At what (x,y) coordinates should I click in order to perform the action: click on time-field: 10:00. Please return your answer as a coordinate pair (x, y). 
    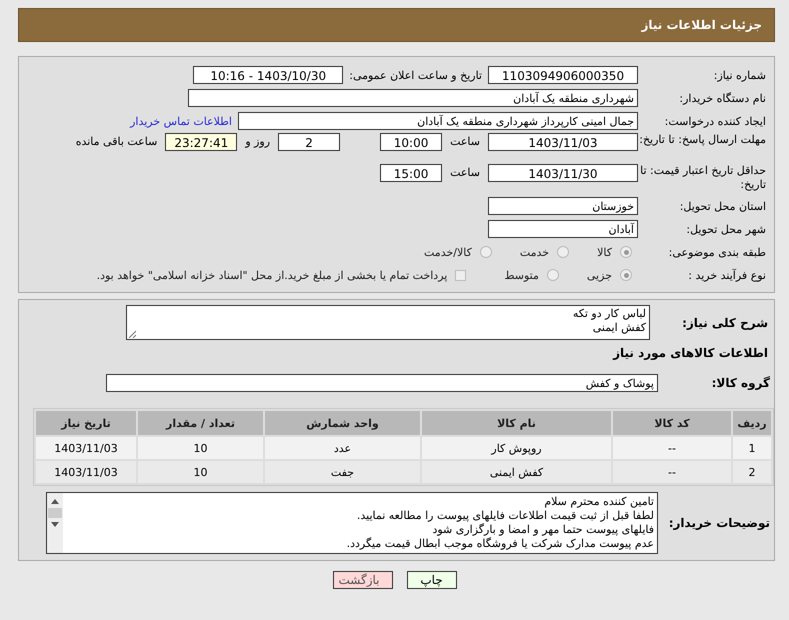
    Looking at the image, I should click on (411, 142).